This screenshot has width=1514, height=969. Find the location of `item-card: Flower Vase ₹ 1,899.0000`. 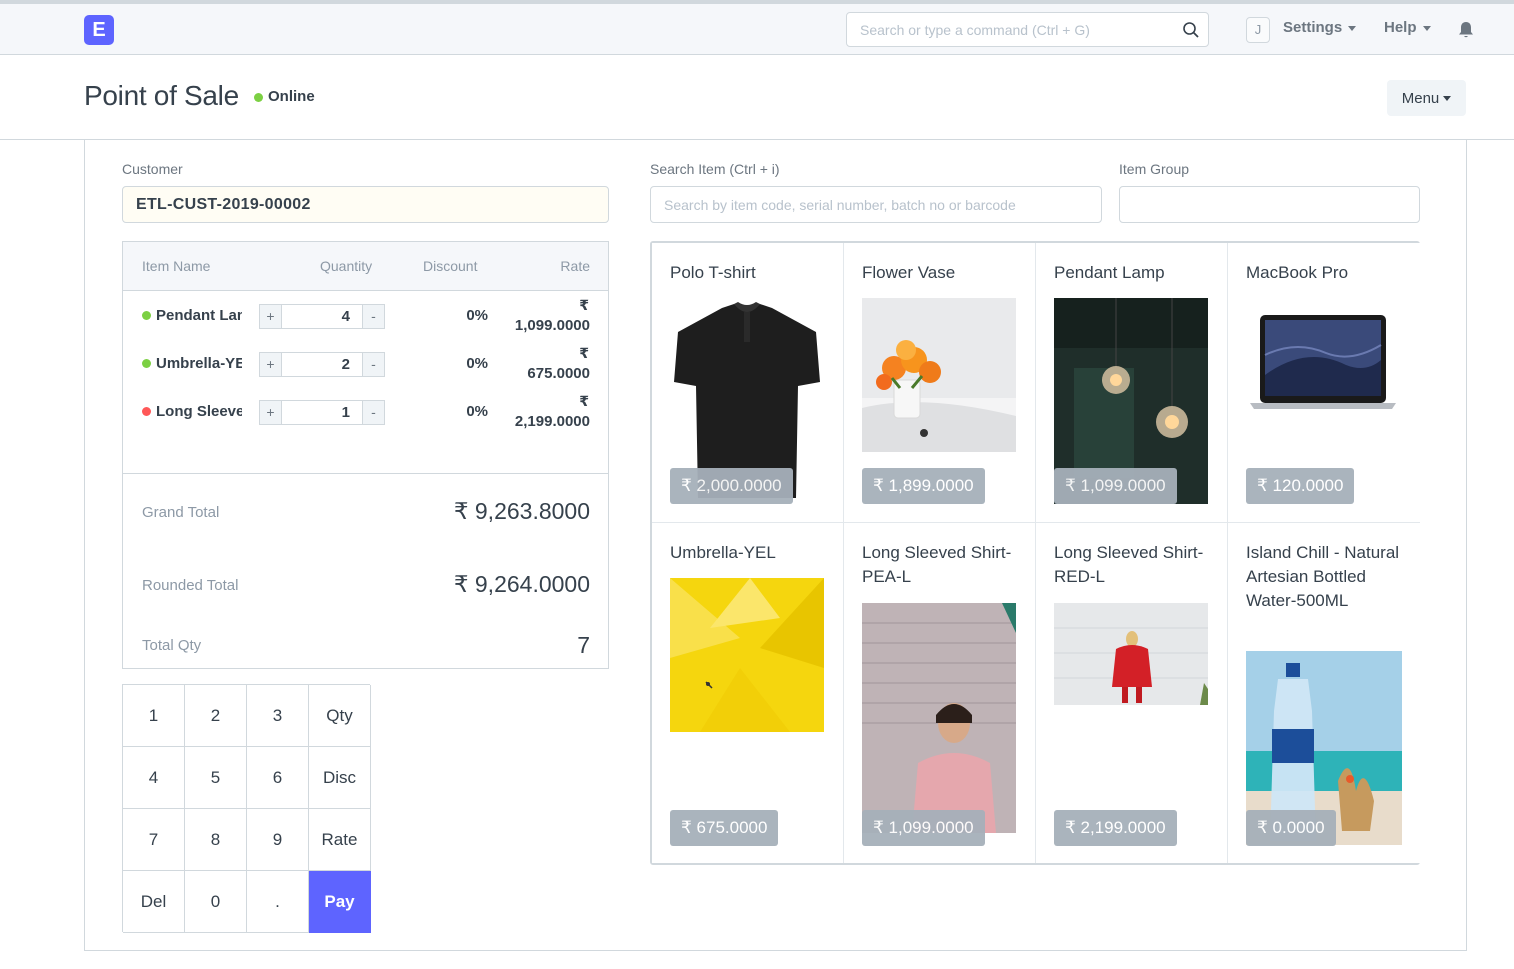

item-card: Flower Vase ₹ 1,899.0000 is located at coordinates (940, 383).